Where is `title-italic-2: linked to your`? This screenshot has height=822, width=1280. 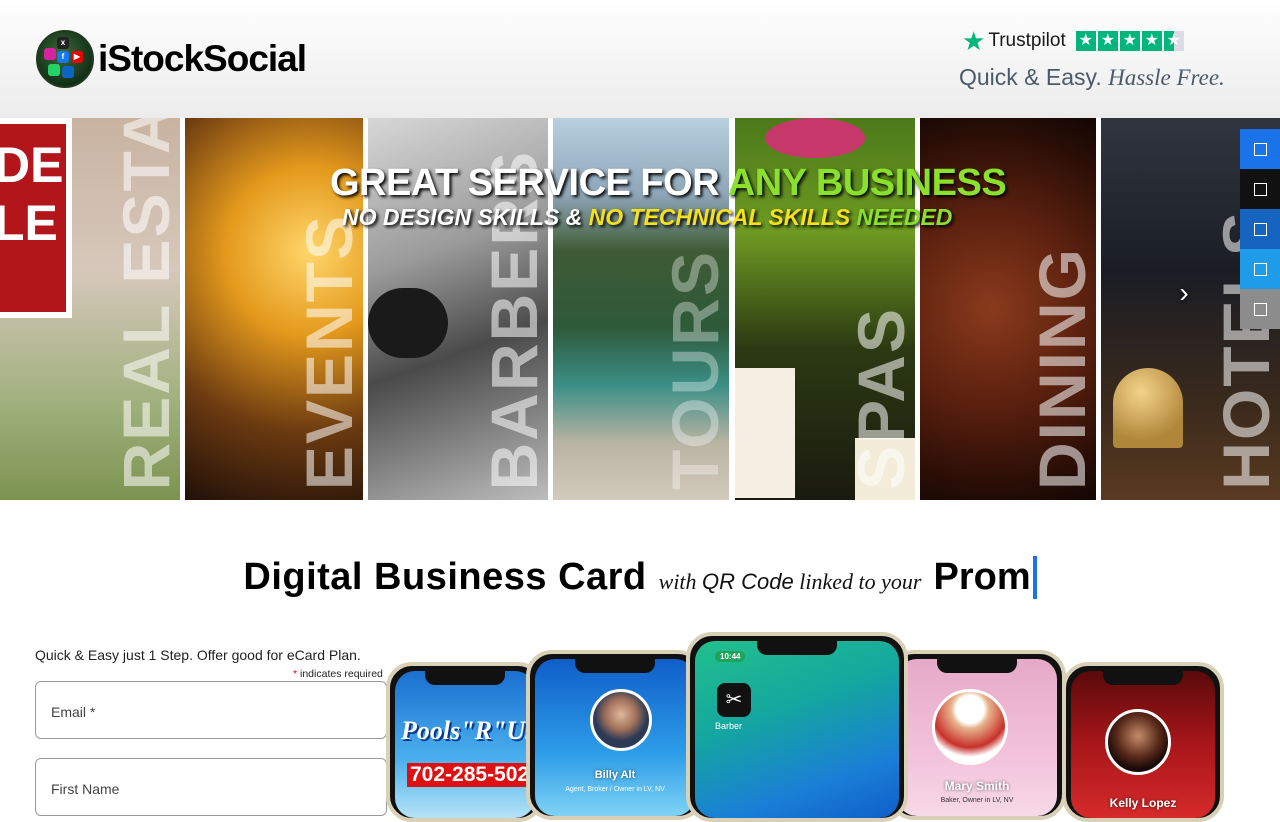 title-italic-2: linked to your is located at coordinates (860, 581).